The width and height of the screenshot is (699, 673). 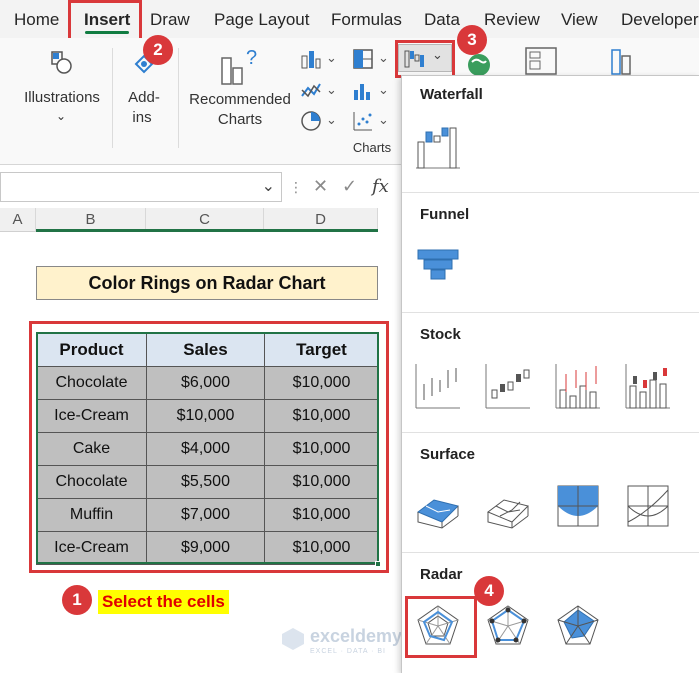 I want to click on pivotchart-icon, so click(x=541, y=61).